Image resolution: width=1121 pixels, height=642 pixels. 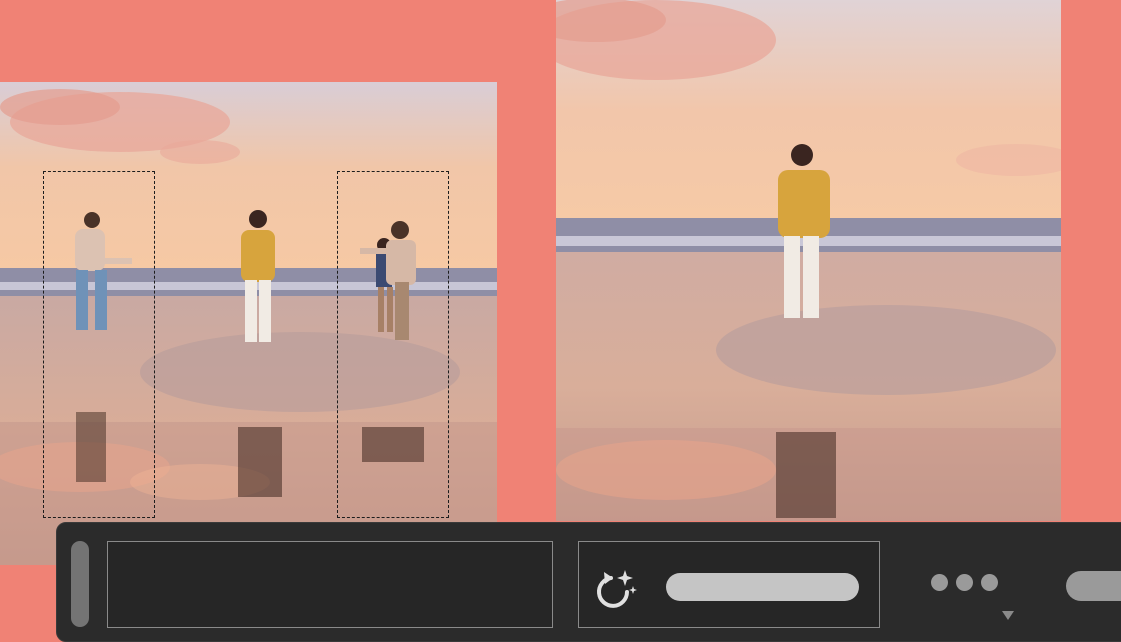 What do you see at coordinates (330, 584) in the screenshot?
I see `empty-panel` at bounding box center [330, 584].